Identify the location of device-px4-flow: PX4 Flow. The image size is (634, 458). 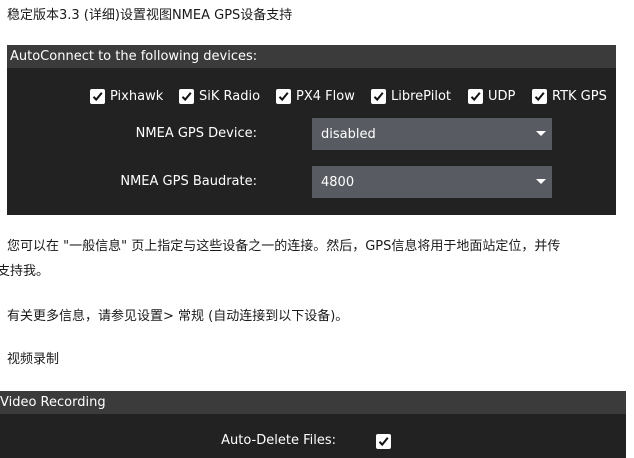
(315, 96).